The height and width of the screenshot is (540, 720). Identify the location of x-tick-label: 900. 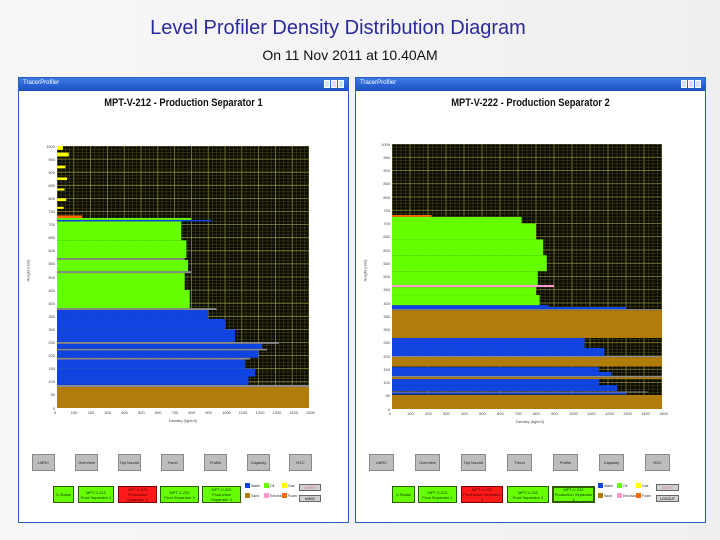
(208, 412).